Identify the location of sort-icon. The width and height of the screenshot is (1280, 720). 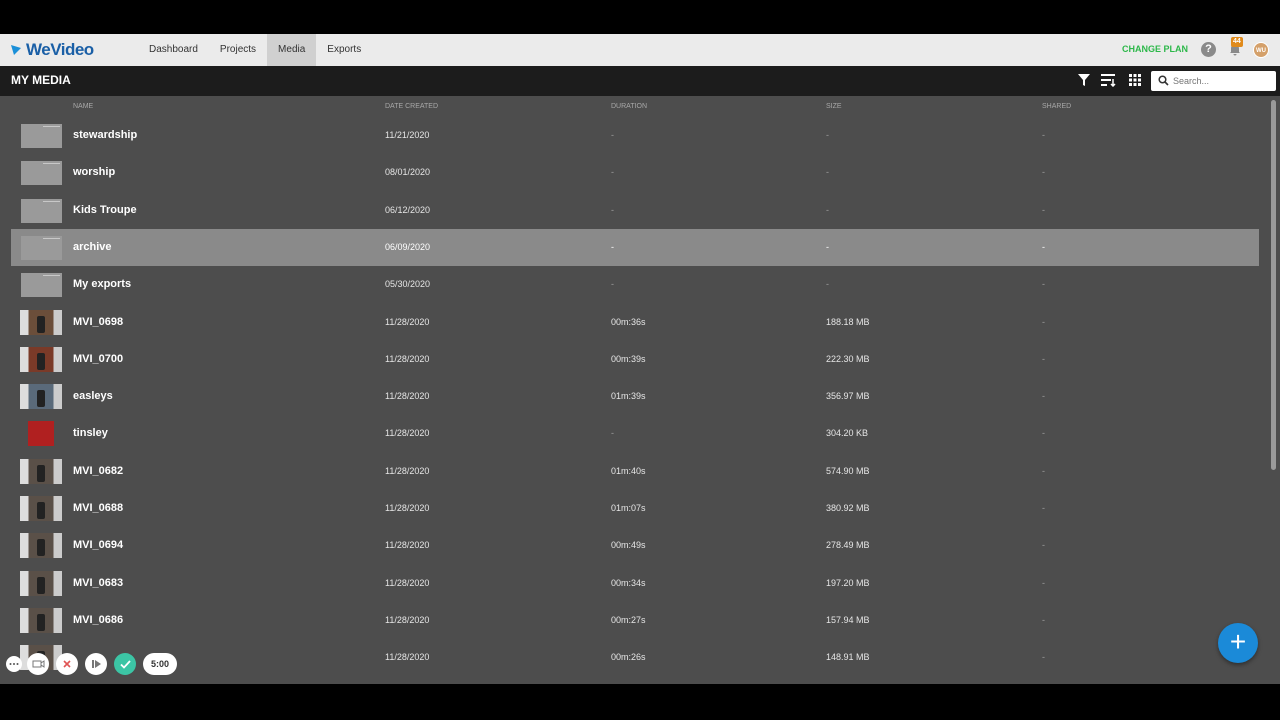
(1109, 80).